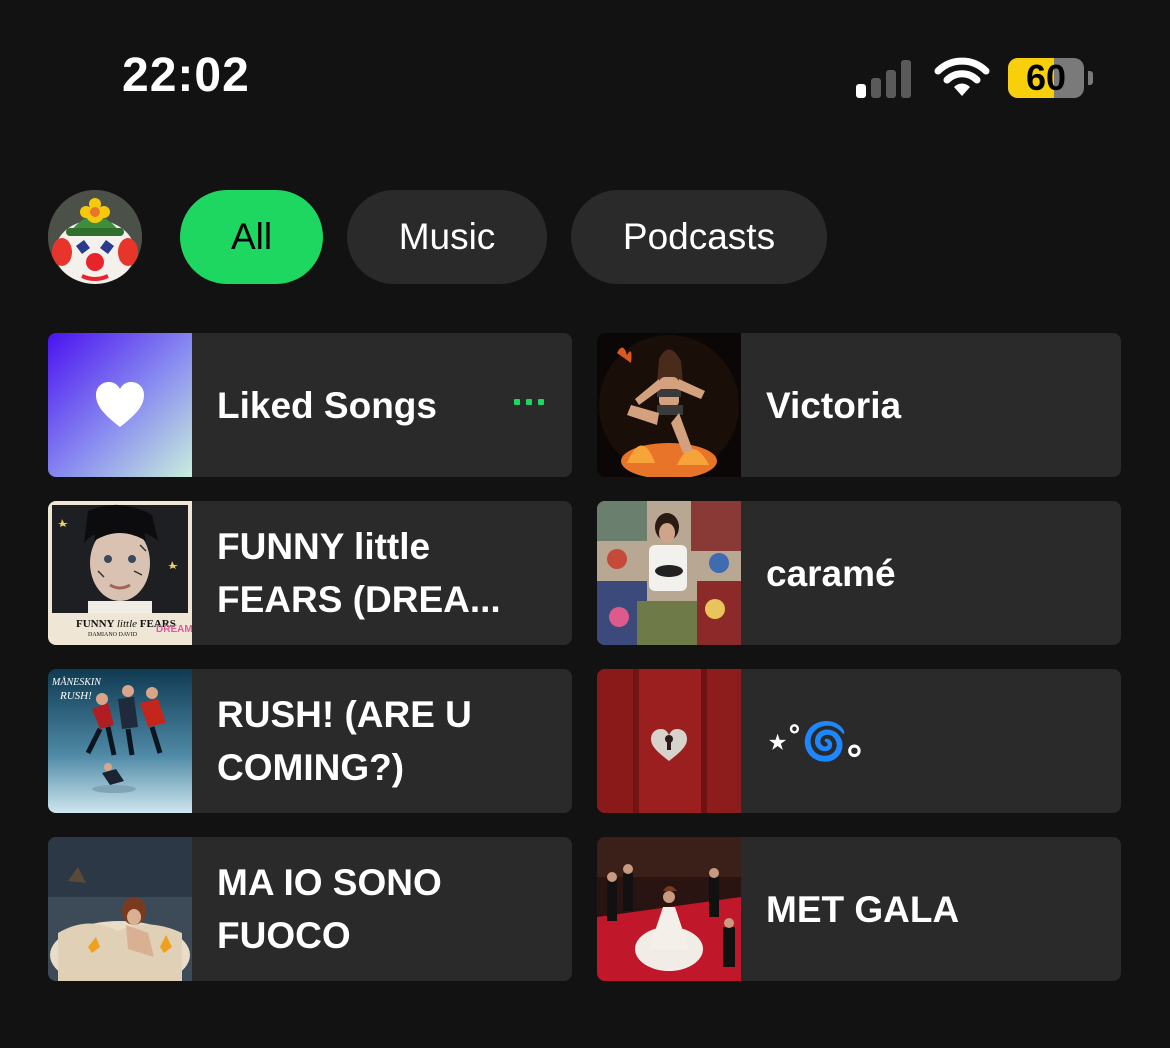 Image resolution: width=1170 pixels, height=1048 pixels. What do you see at coordinates (669, 909) in the screenshot?
I see `met-gala-cover` at bounding box center [669, 909].